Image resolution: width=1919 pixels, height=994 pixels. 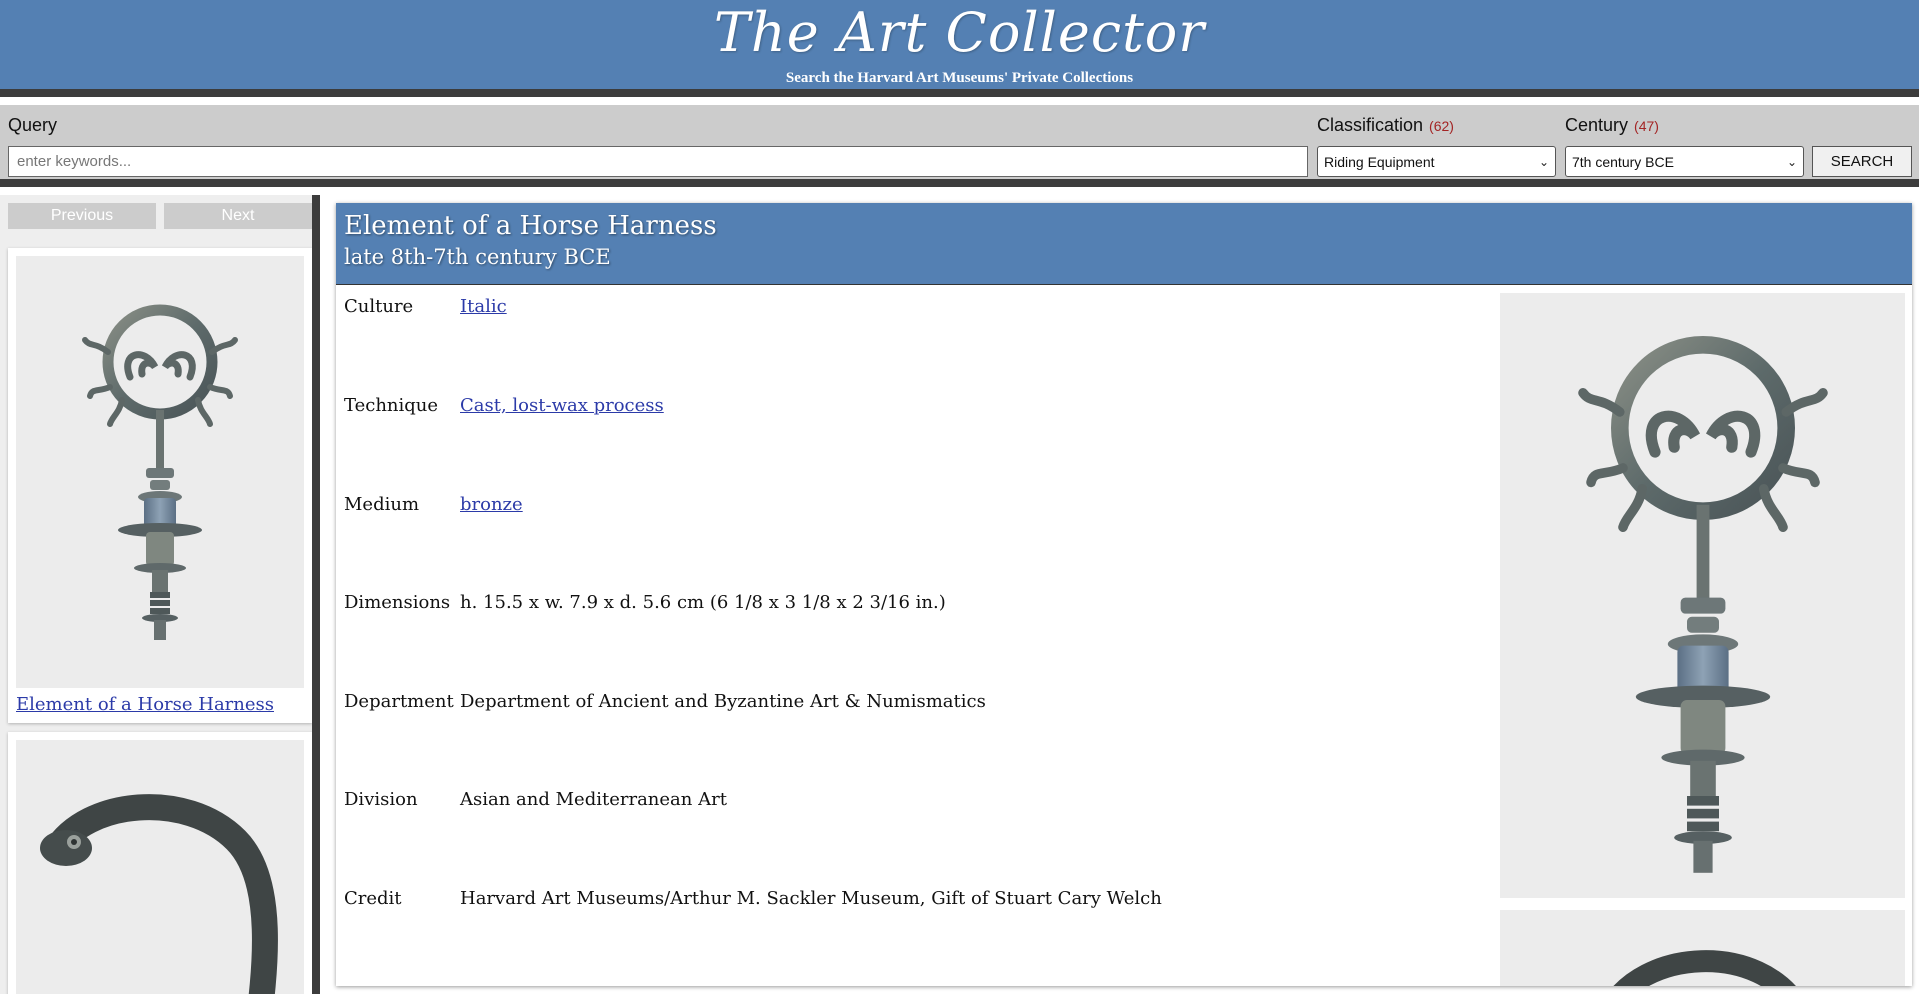 I want to click on century-count: (47), so click(x=1646, y=126).